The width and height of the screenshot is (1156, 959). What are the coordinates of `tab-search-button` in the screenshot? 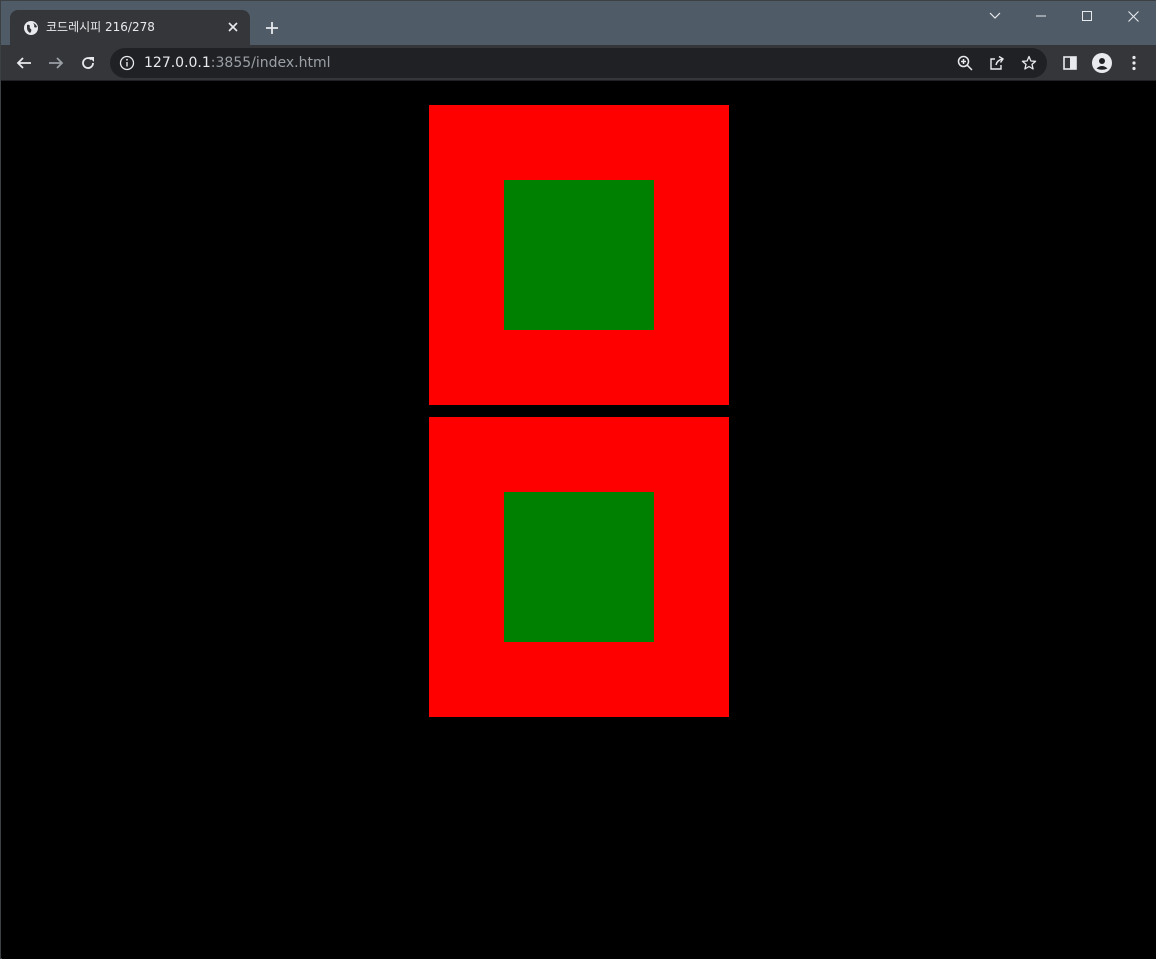 It's located at (995, 16).